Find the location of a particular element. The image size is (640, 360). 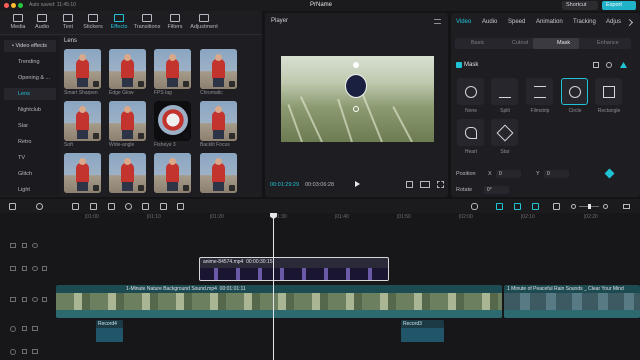

category-light: Light is located at coordinates (30, 190).